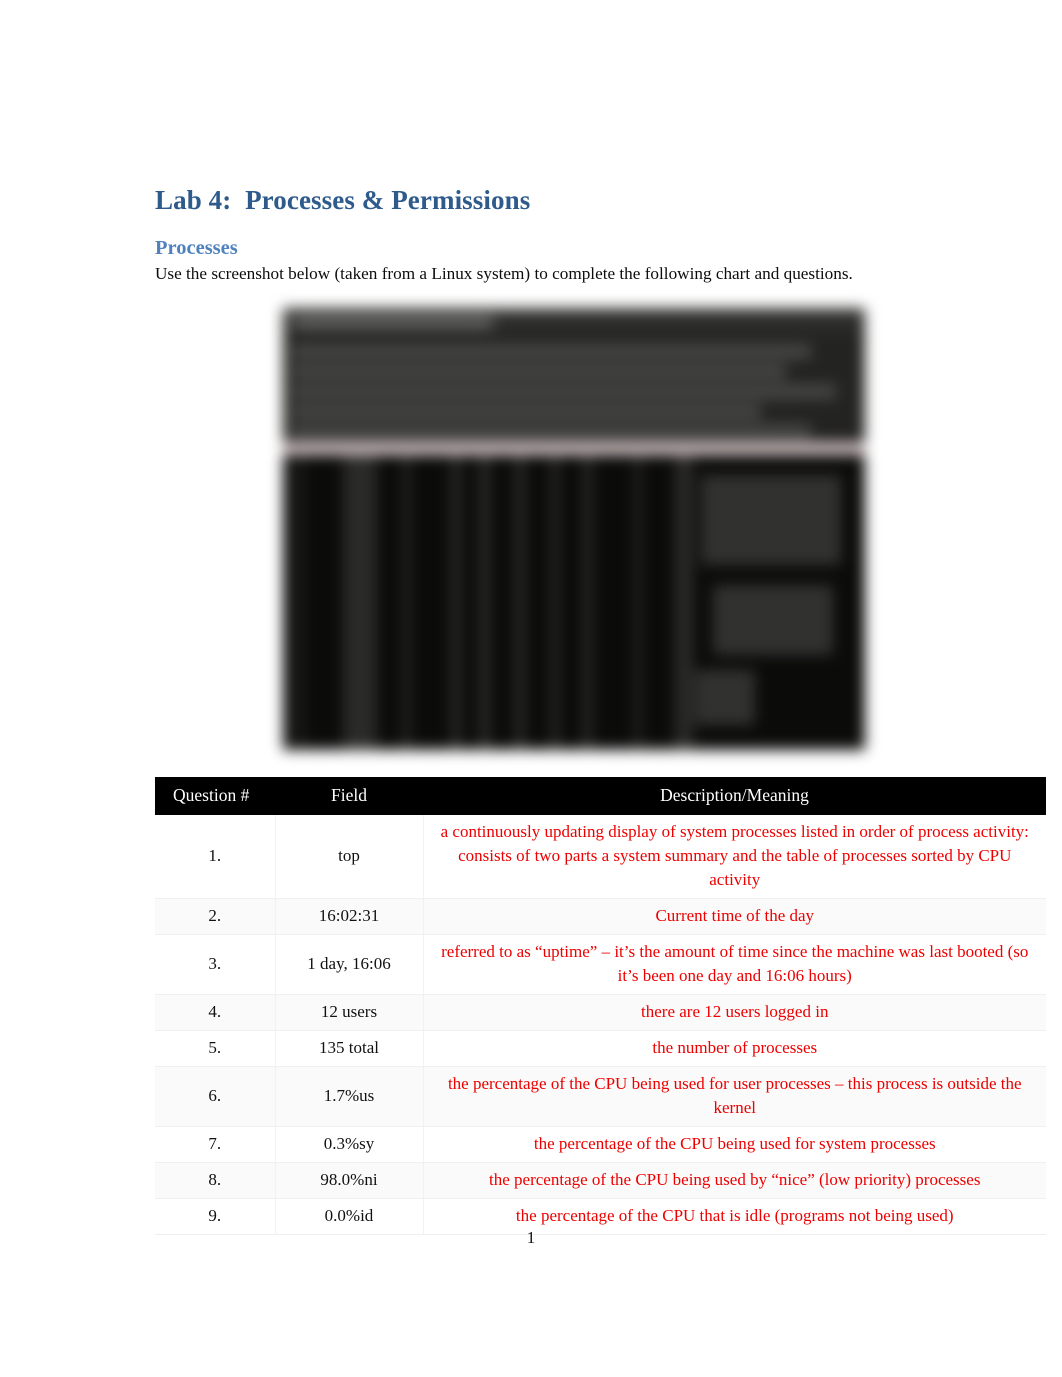 This screenshot has width=1062, height=1377. What do you see at coordinates (734, 796) in the screenshot?
I see `column-header-description: Description/Meaning` at bounding box center [734, 796].